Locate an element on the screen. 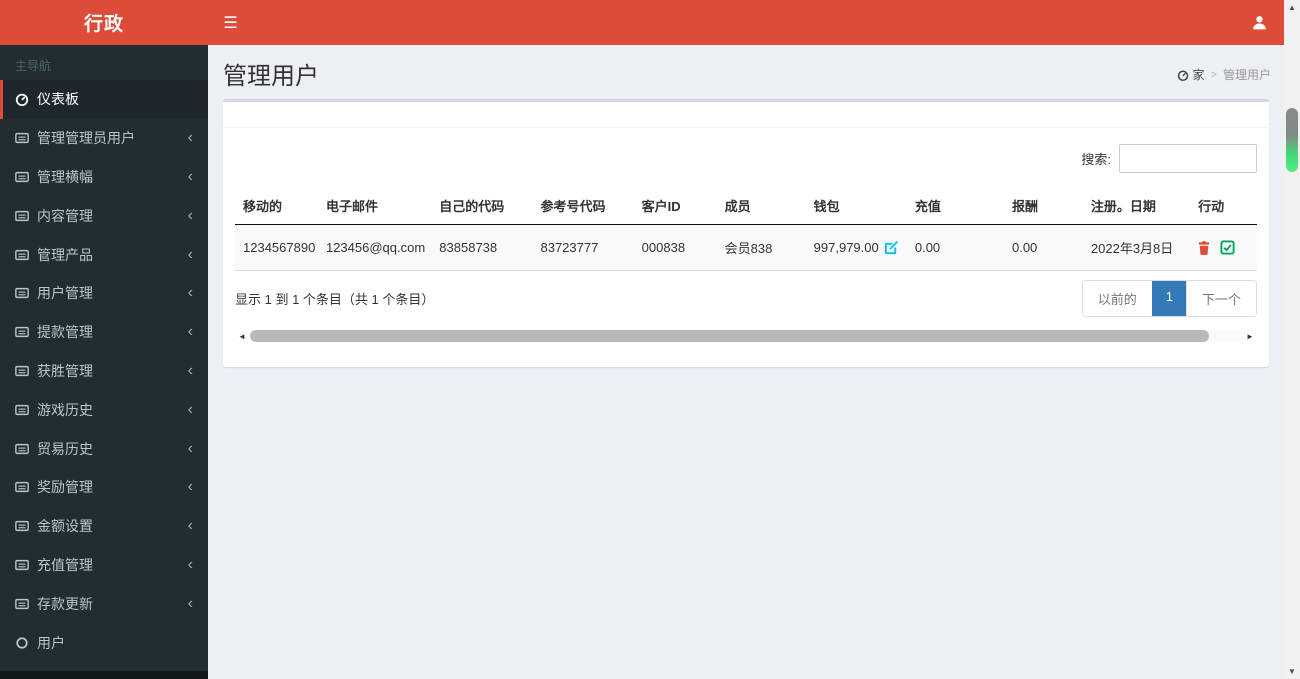  horizontal-scrollbar: ◄ ► is located at coordinates (746, 336).